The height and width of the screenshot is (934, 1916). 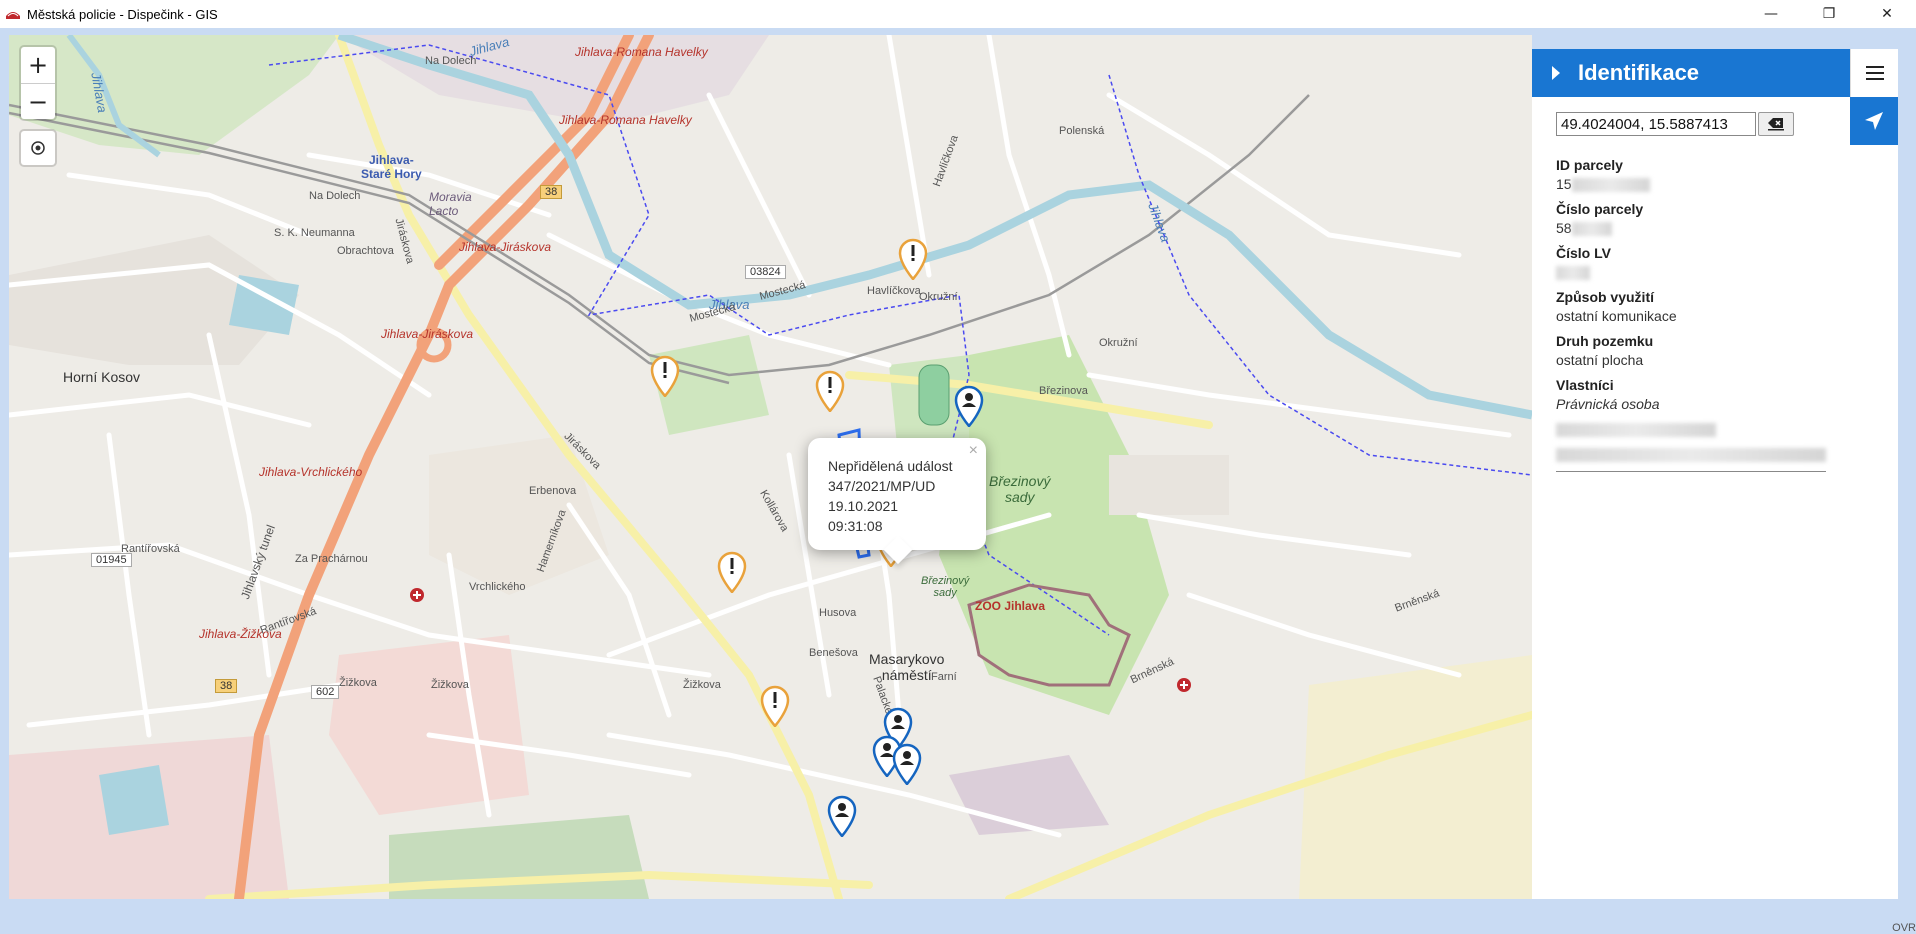 I want to click on coordinates-input, so click(x=1656, y=124).